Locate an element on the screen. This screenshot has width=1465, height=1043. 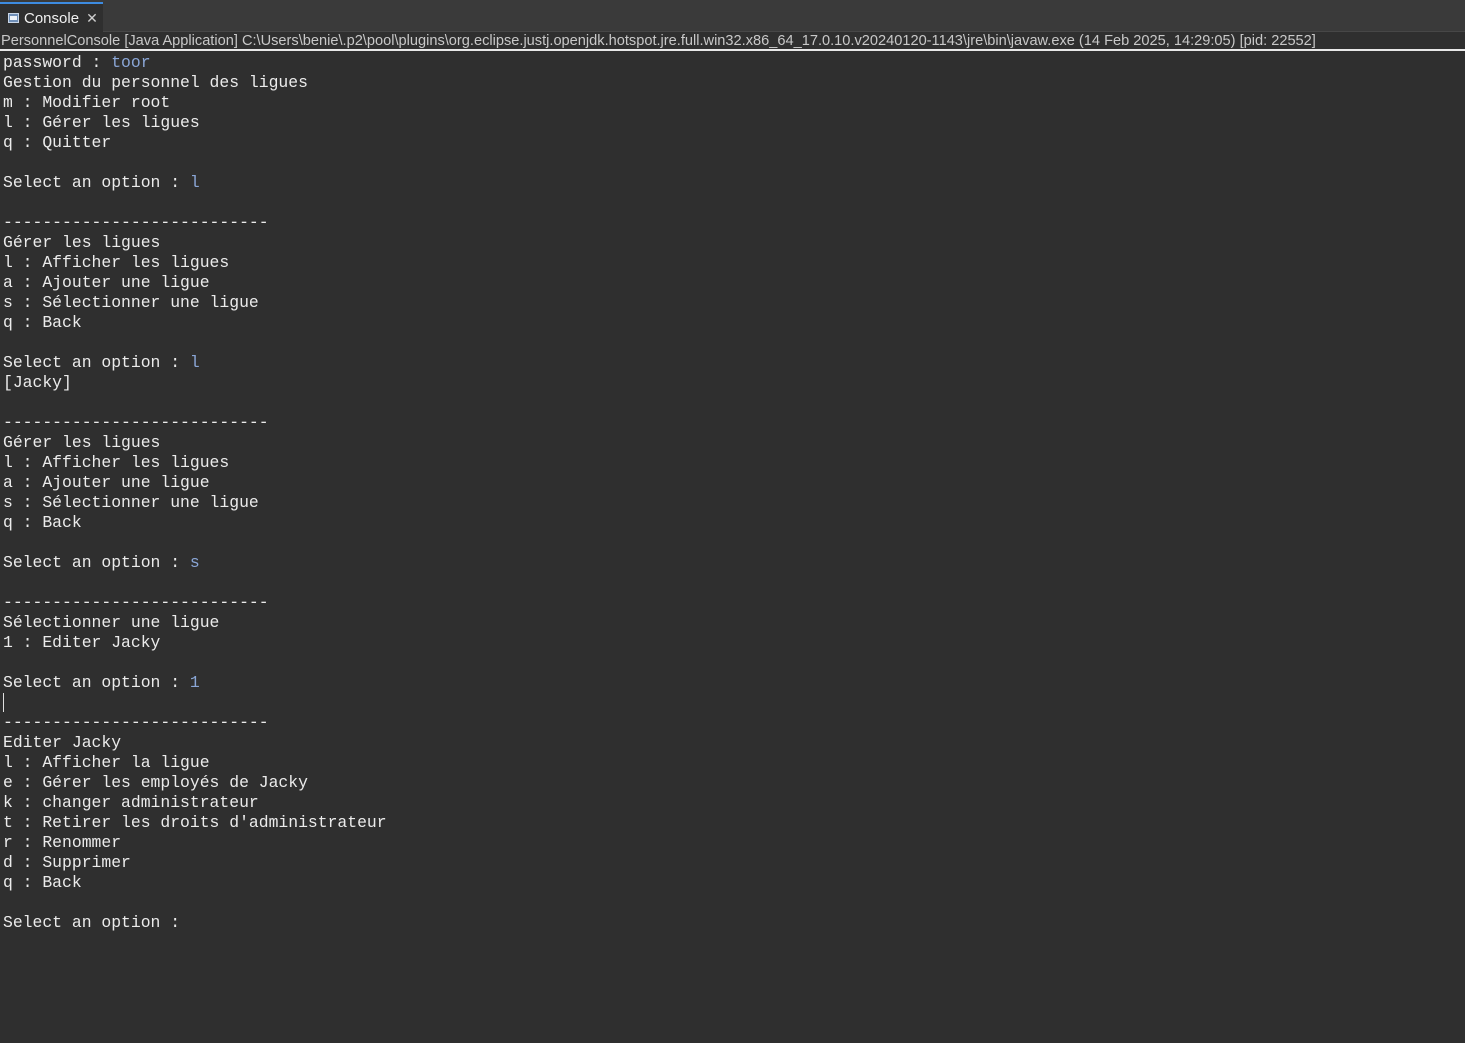
console-line: e : Gérer les employés de Jacky is located at coordinates (733, 783).